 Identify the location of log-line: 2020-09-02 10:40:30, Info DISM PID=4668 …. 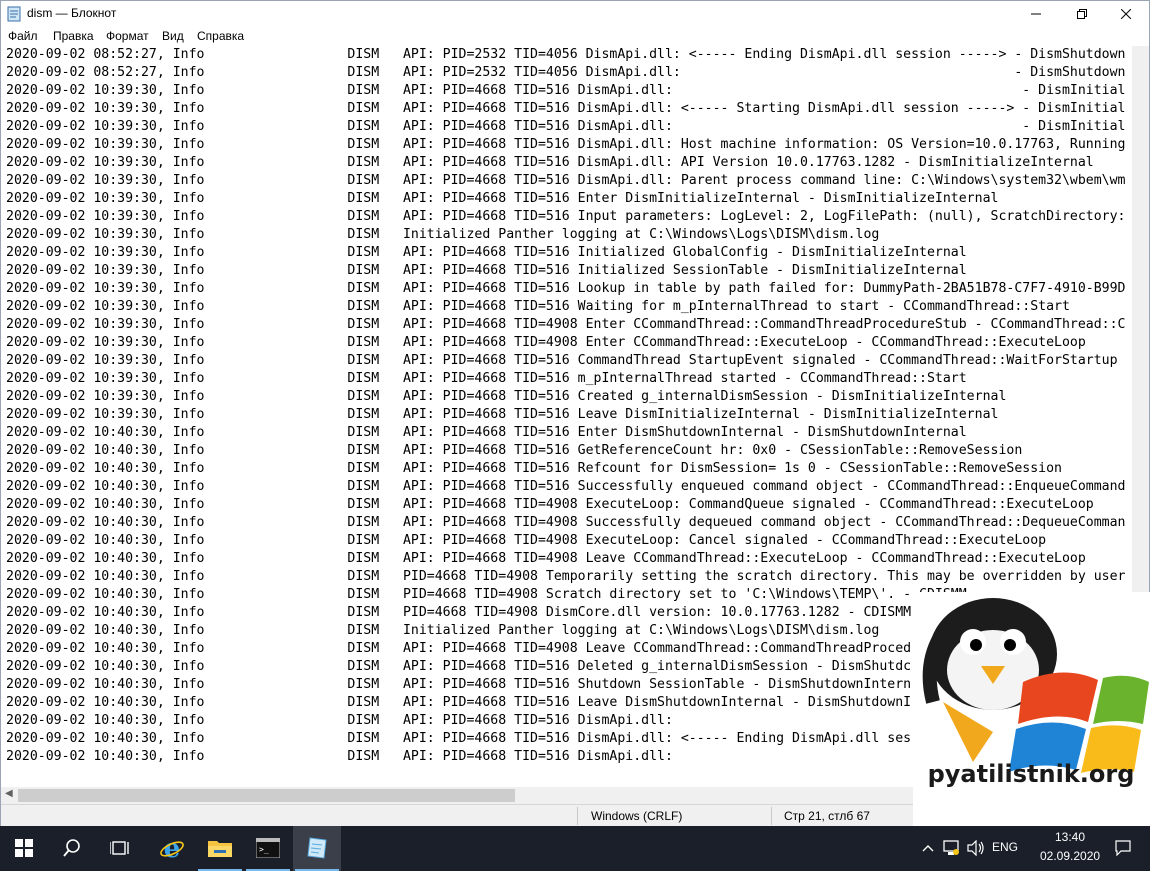
(566, 576).